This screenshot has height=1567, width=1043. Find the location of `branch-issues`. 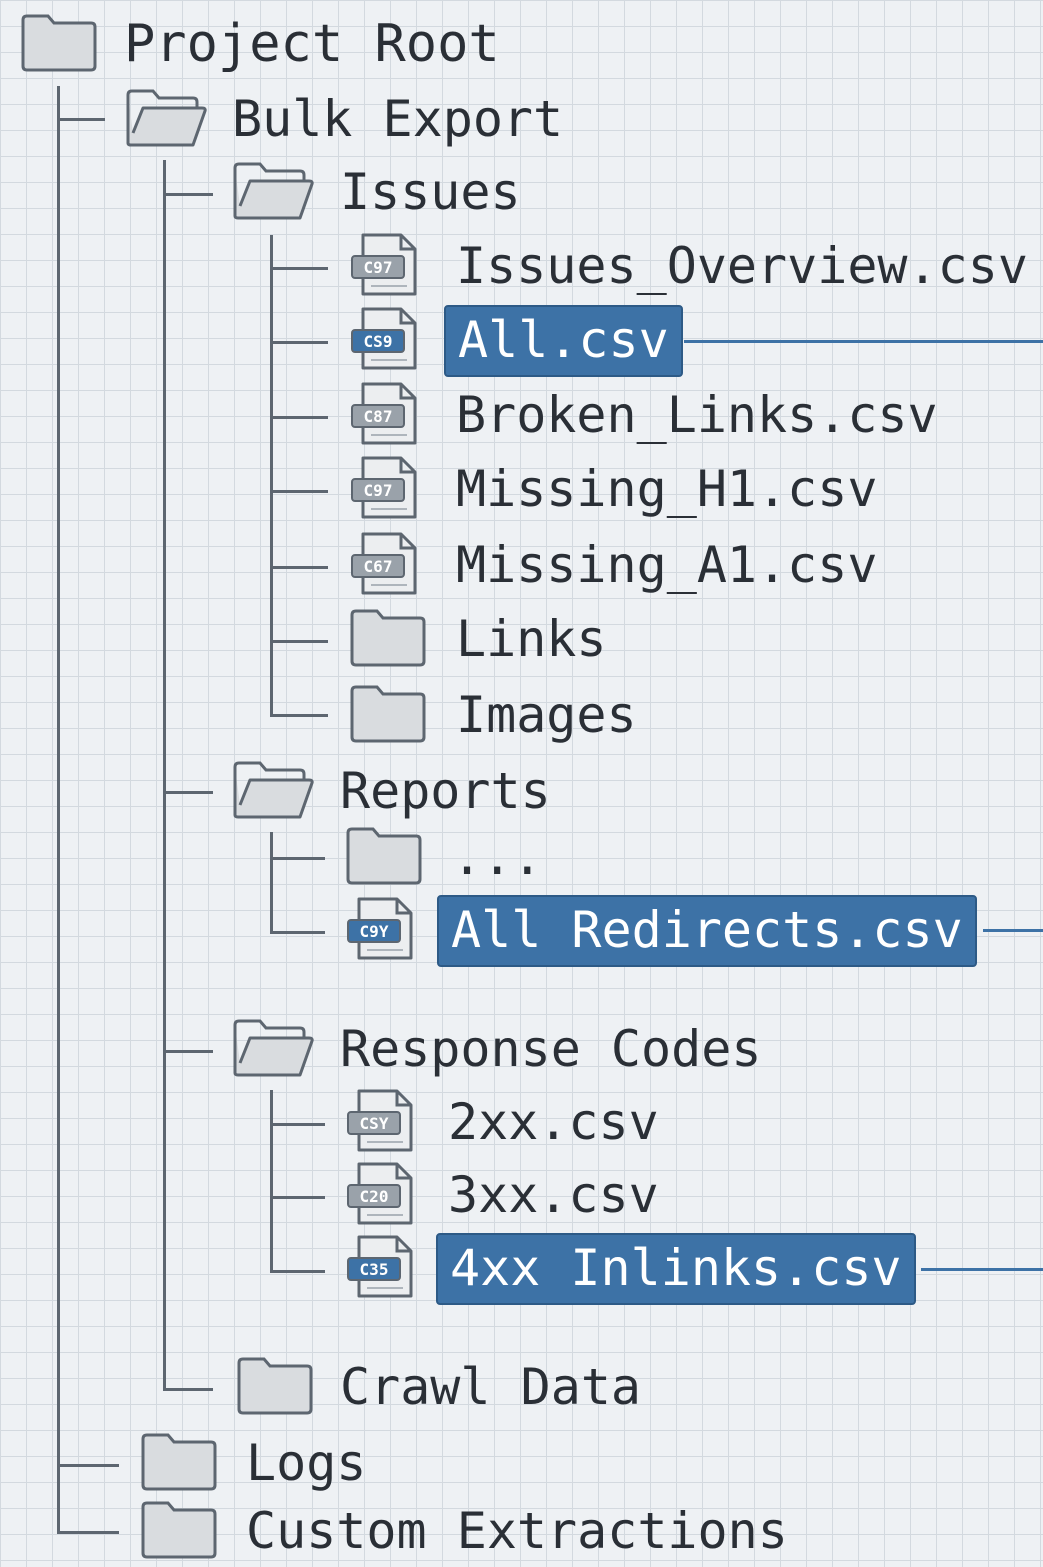

branch-issues is located at coordinates (188, 194).